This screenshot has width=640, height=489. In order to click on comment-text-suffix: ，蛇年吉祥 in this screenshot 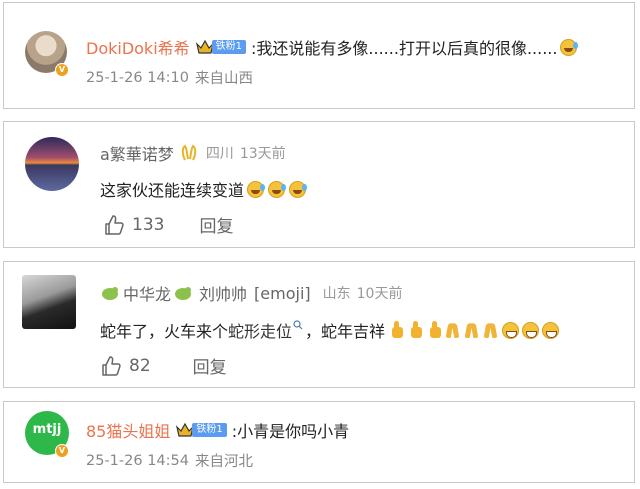, I will do `click(345, 331)`.